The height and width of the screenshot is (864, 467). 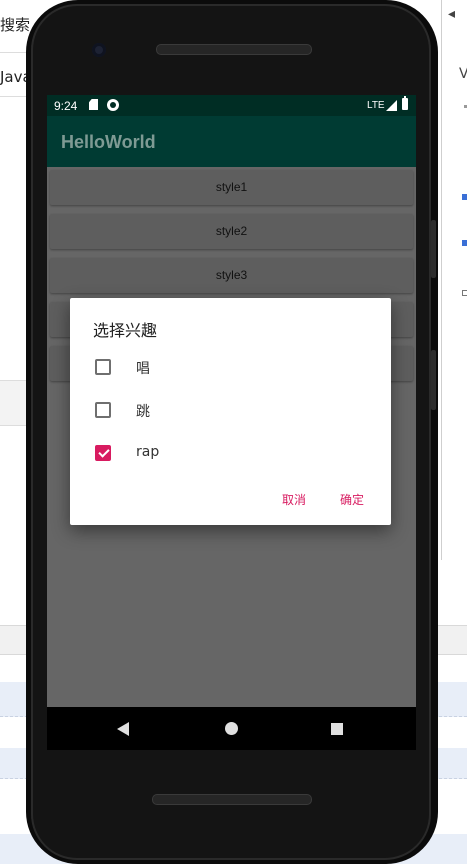 What do you see at coordinates (405, 103) in the screenshot?
I see `battery-icon` at bounding box center [405, 103].